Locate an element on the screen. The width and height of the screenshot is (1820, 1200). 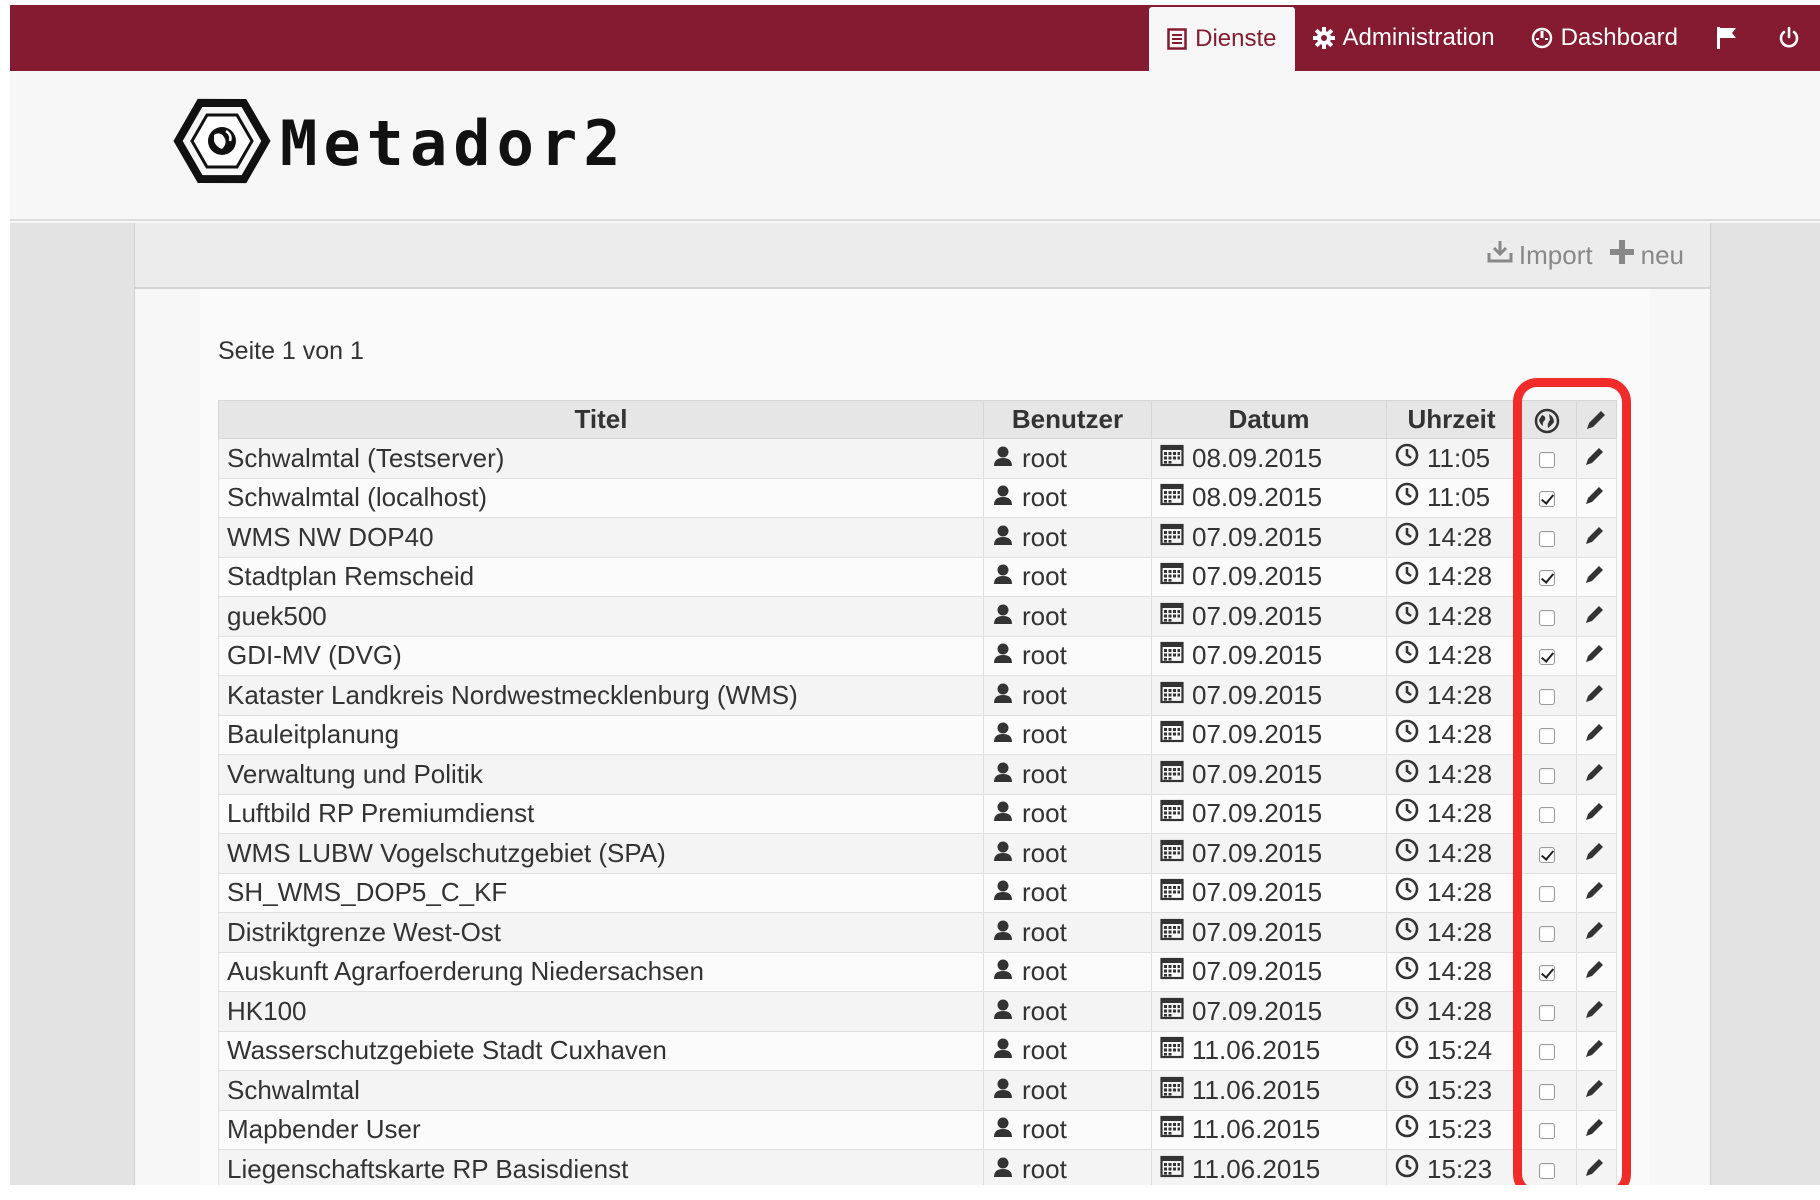
row-title: Schwalmtal (Testserver) is located at coordinates (601, 458).